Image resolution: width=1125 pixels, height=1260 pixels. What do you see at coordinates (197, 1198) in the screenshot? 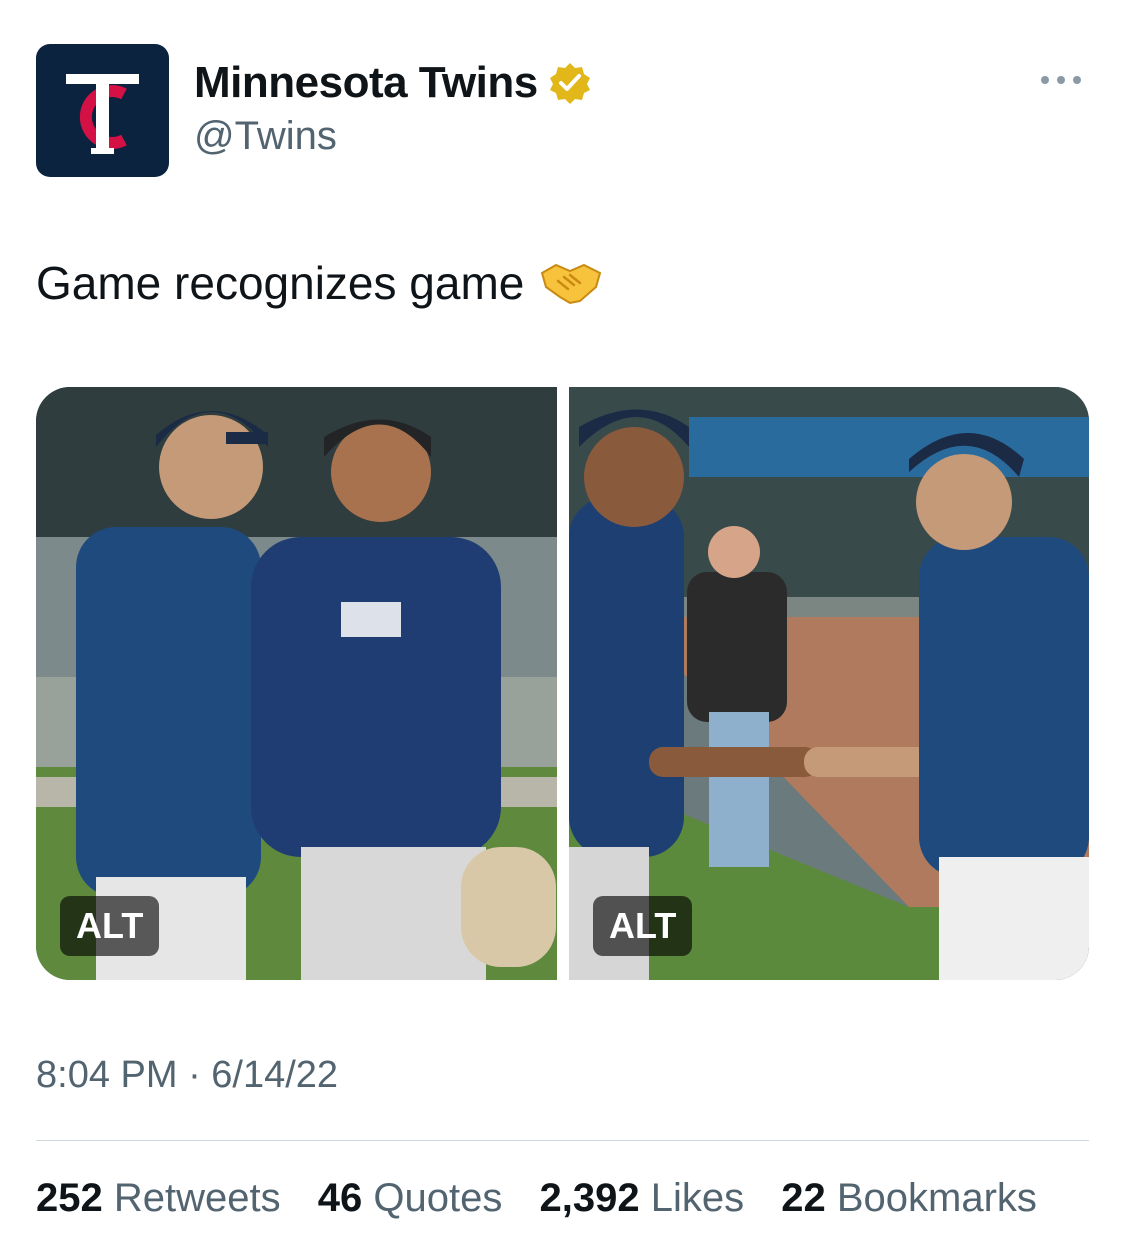
I see `retweets-label: Retweets` at bounding box center [197, 1198].